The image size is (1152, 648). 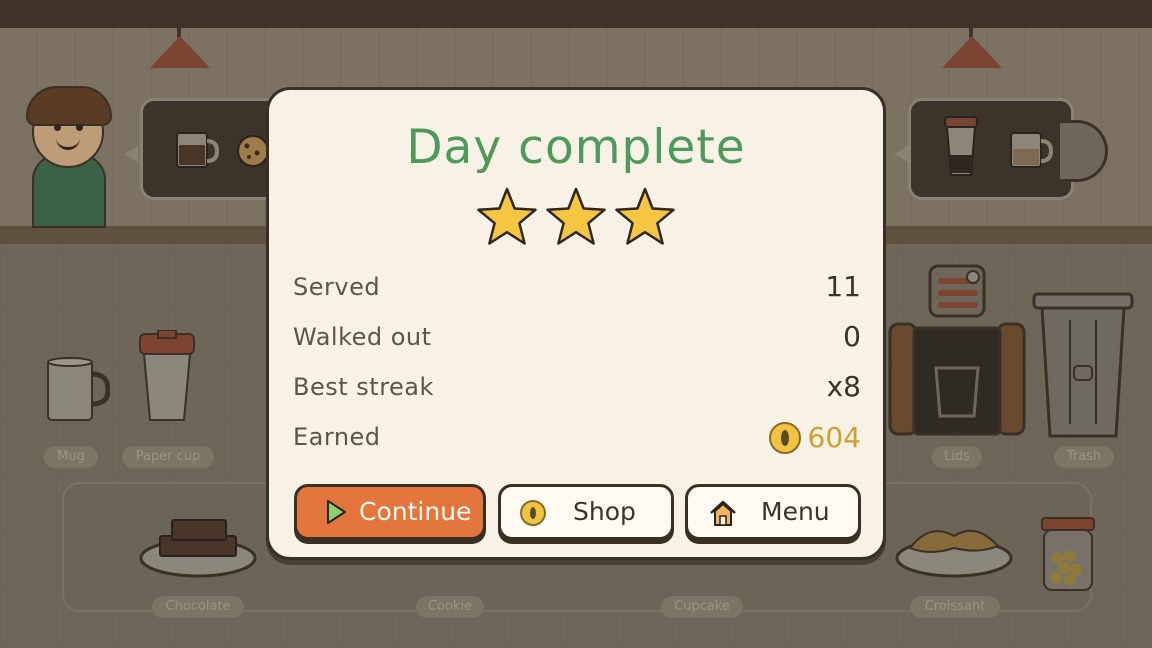 What do you see at coordinates (337, 287) in the screenshot?
I see `stat-label: Served` at bounding box center [337, 287].